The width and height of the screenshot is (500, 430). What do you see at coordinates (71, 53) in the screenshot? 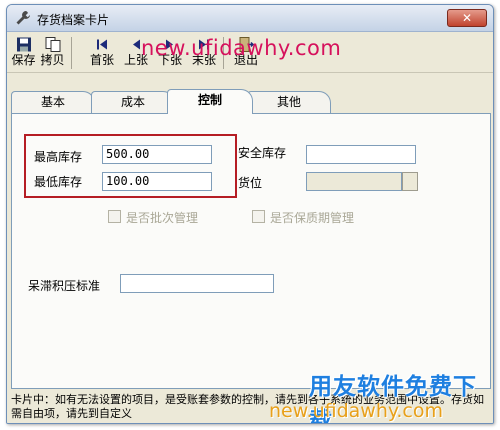
I see `toolbar-separator` at bounding box center [71, 53].